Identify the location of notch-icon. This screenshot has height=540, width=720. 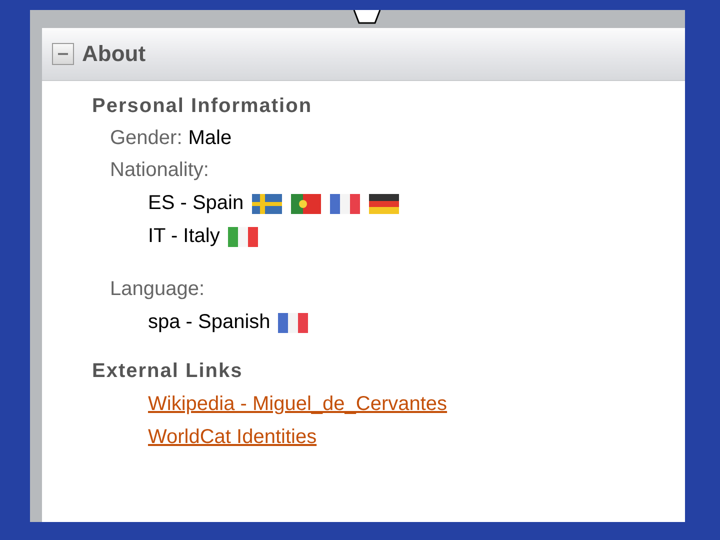
(367, 17).